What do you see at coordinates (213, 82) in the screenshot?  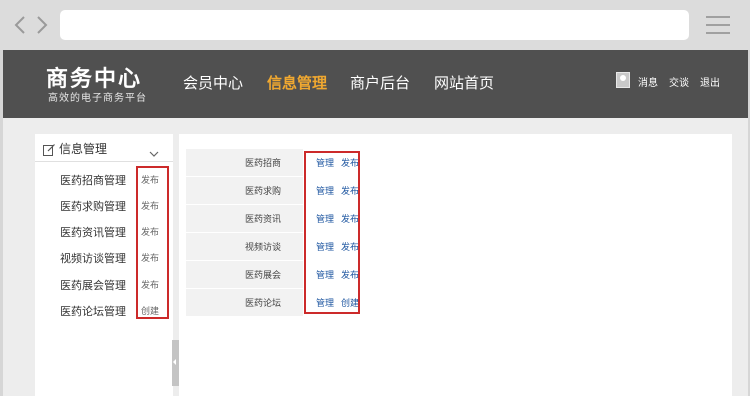 I see `nav-item-member-center: 会员中心` at bounding box center [213, 82].